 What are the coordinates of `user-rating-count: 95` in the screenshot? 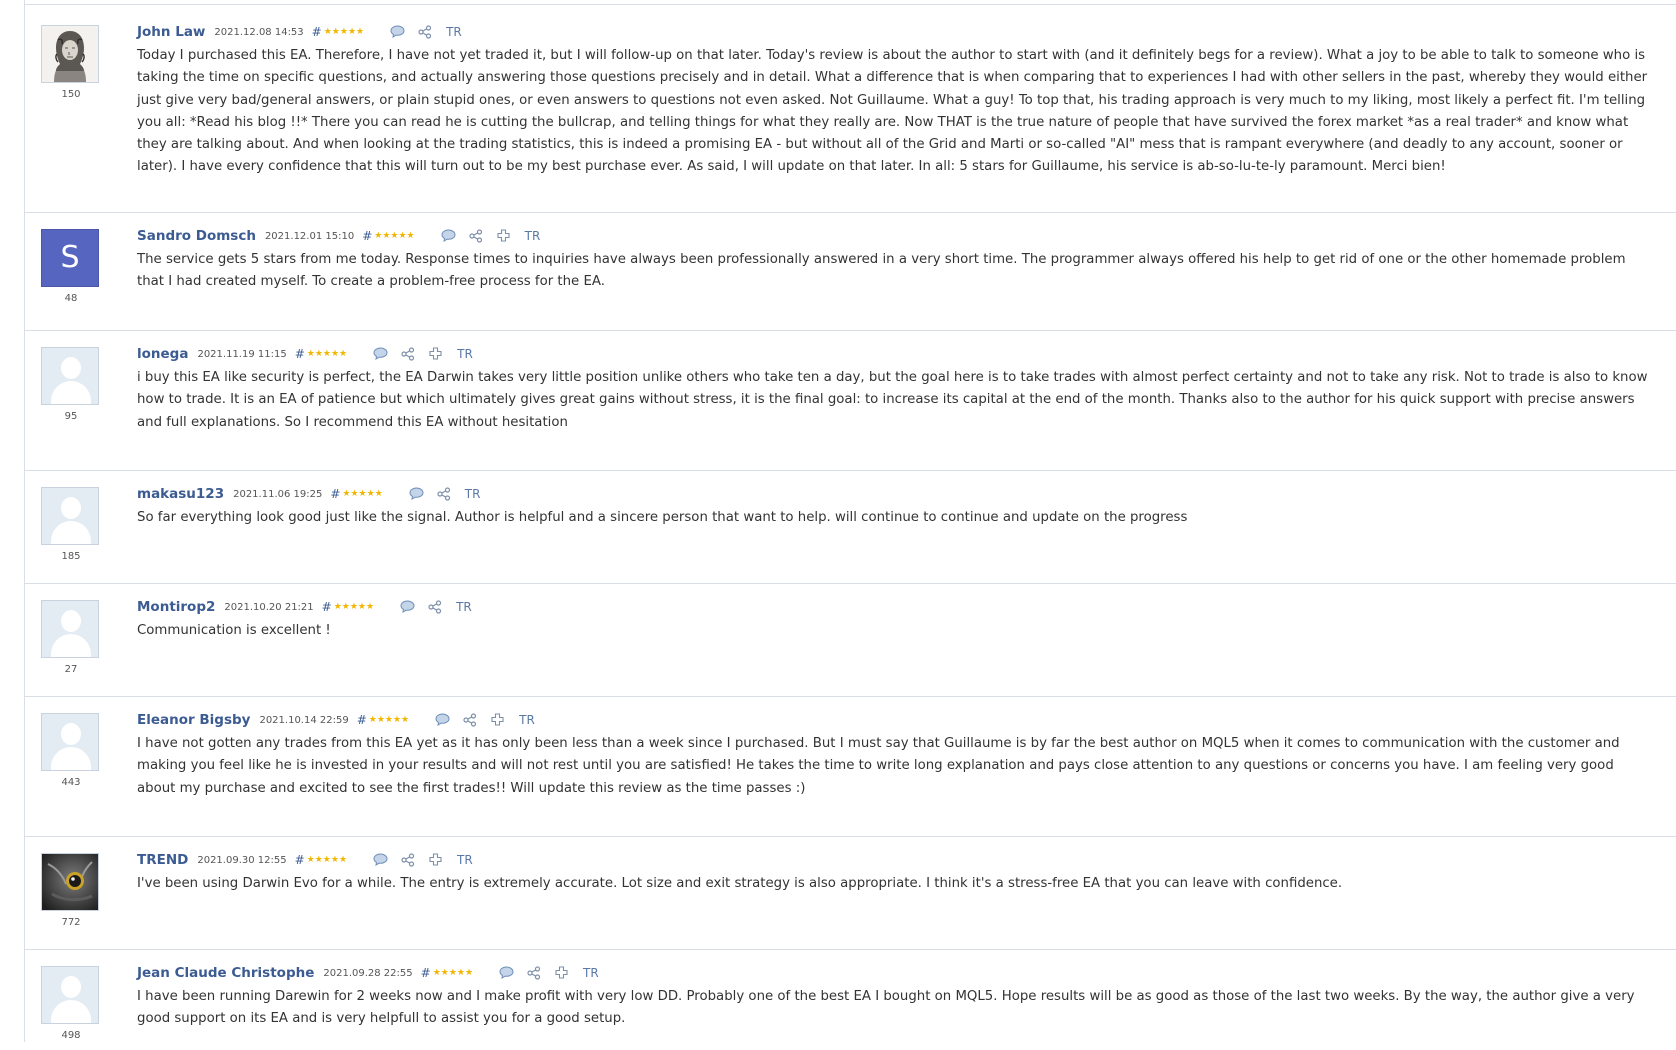 It's located at (71, 416).